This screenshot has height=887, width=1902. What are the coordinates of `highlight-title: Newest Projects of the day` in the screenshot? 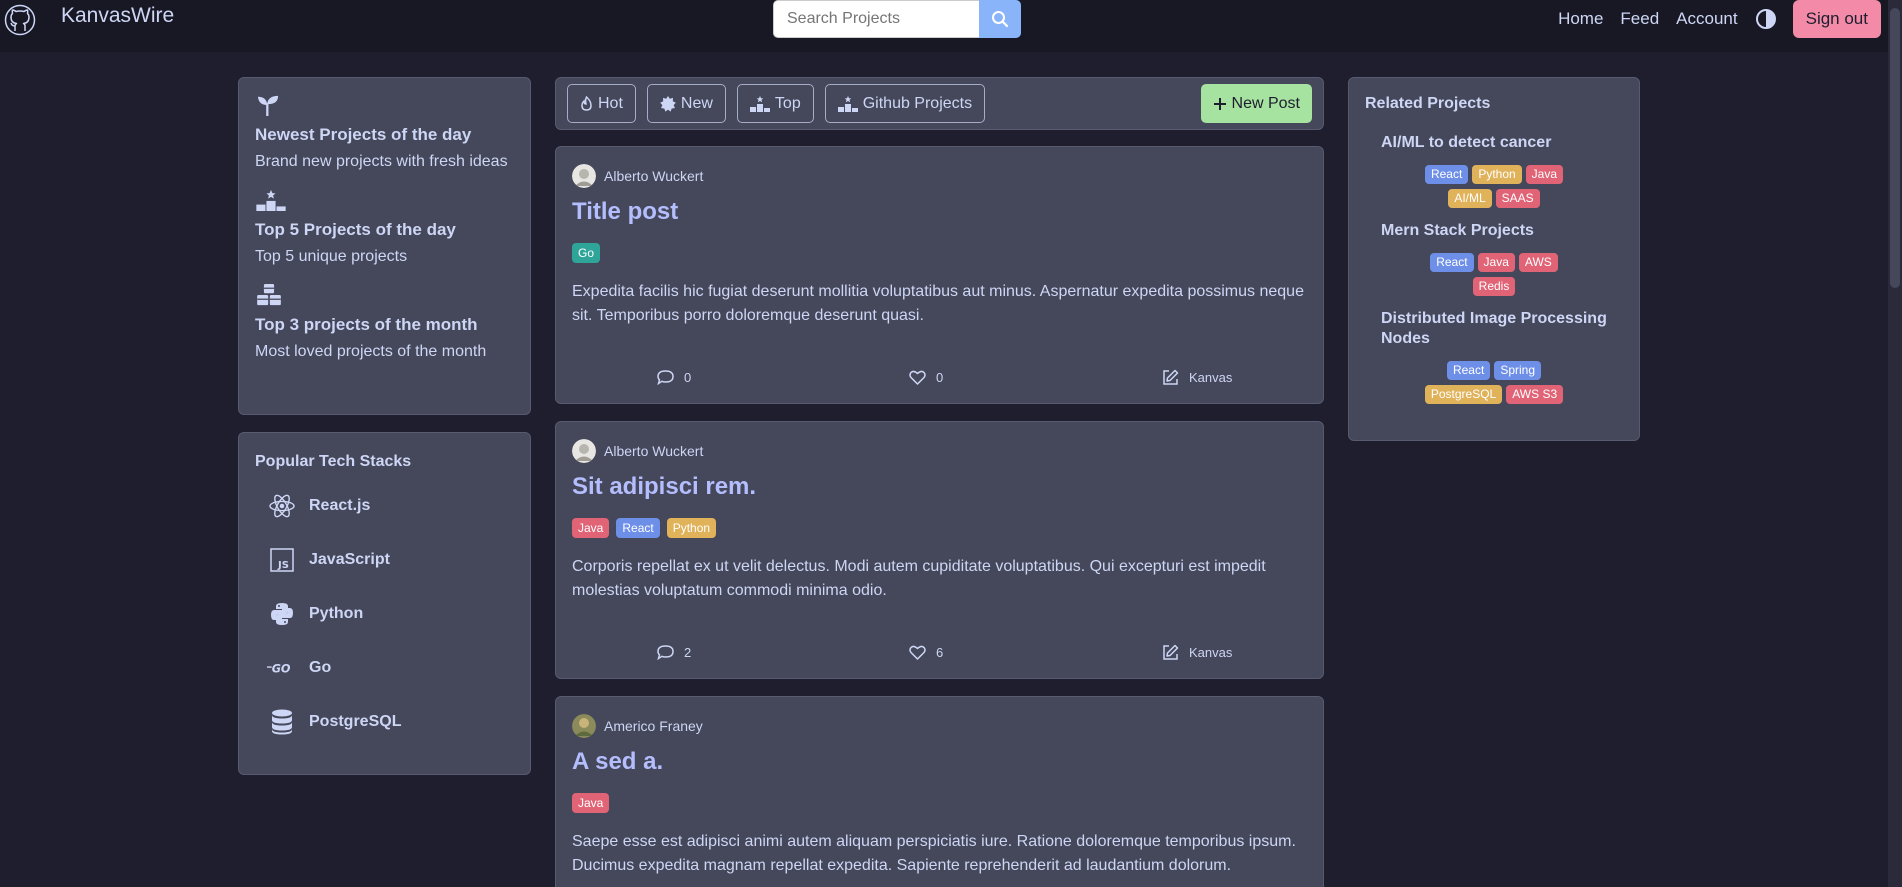 It's located at (363, 134).